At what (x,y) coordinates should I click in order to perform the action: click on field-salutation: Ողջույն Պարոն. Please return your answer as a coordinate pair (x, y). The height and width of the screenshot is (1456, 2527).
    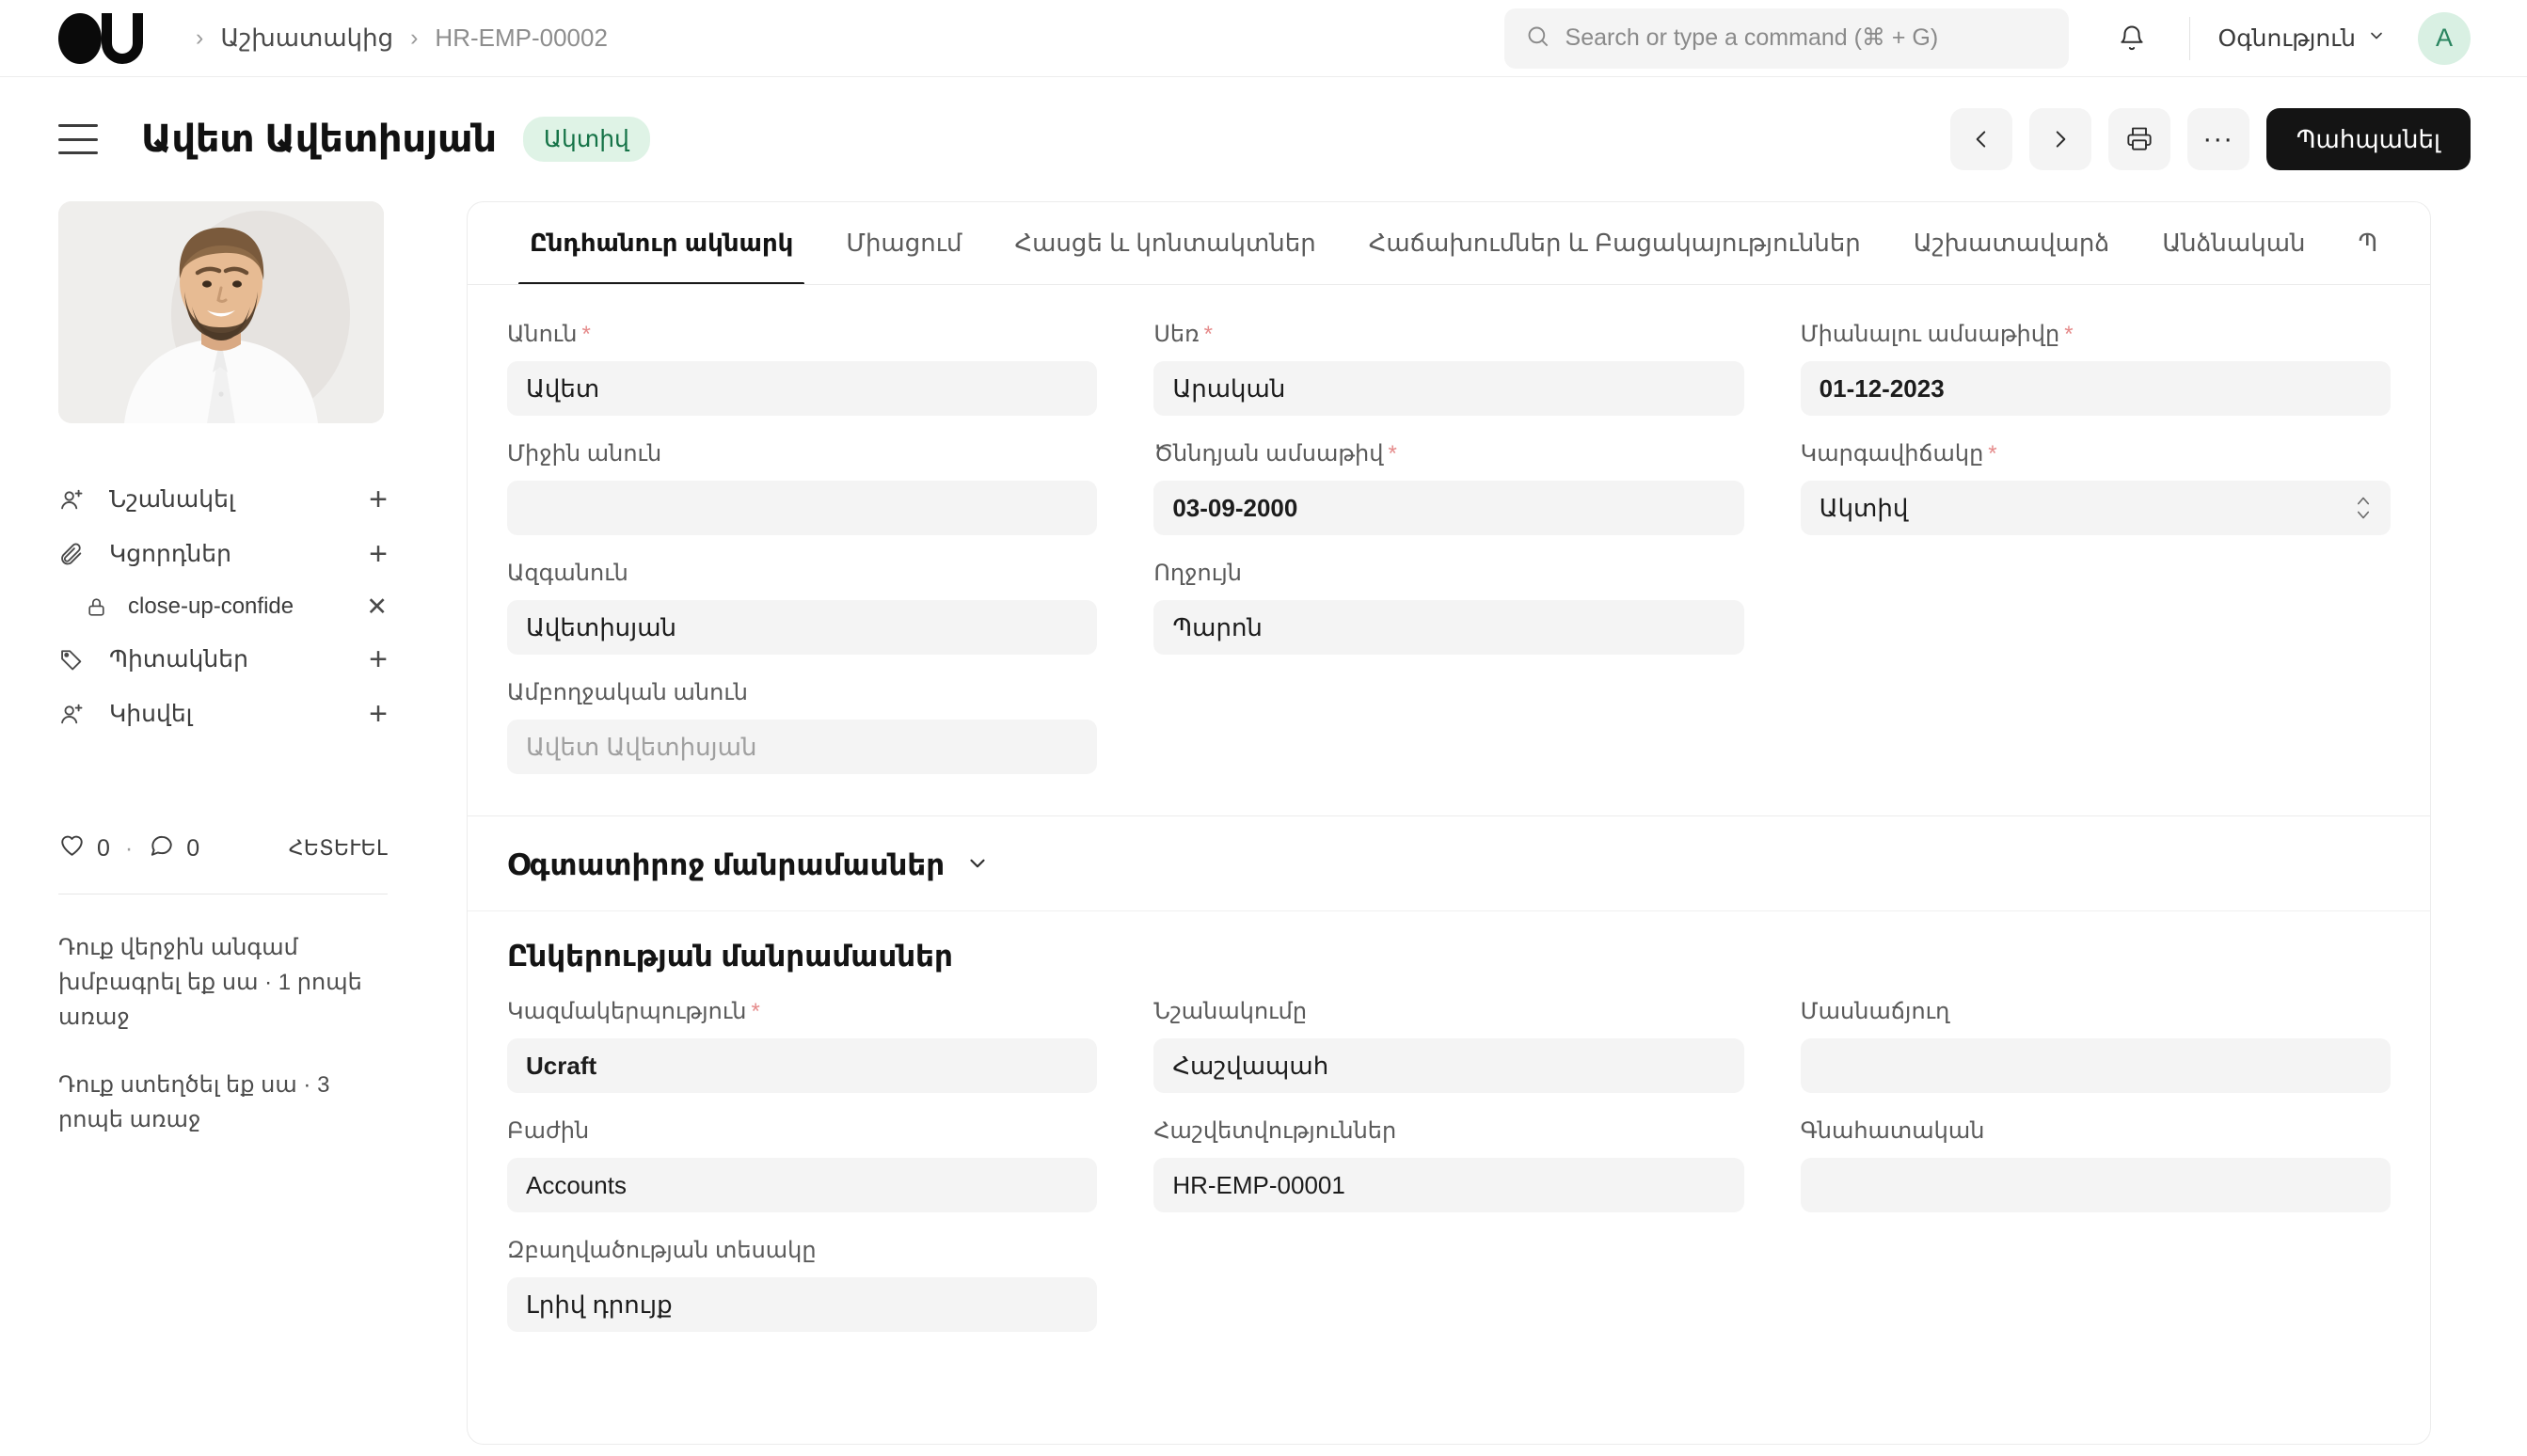
    Looking at the image, I should click on (1448, 607).